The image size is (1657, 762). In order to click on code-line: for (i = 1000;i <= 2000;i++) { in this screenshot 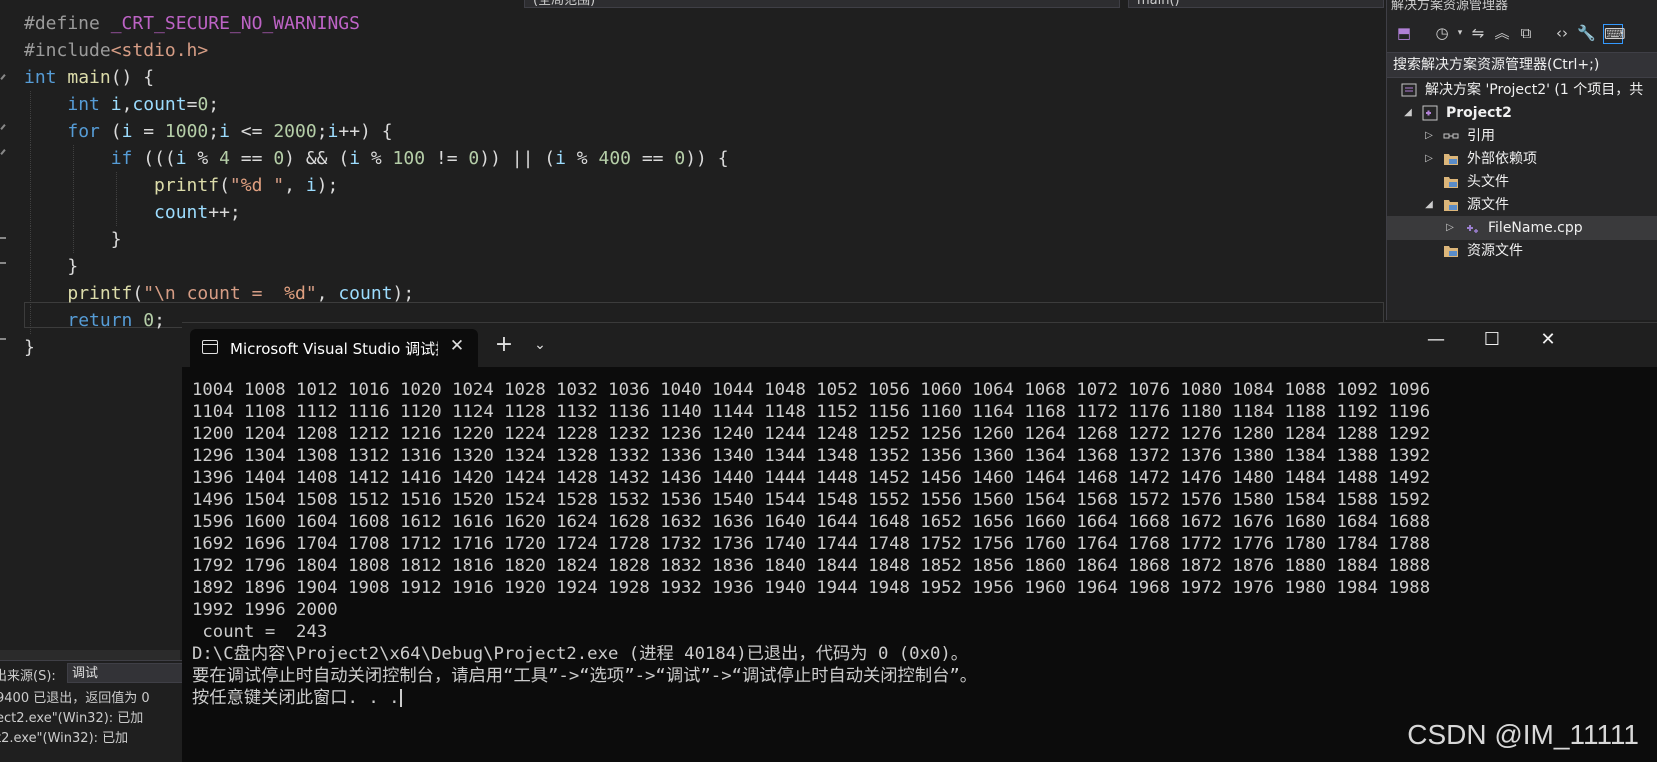, I will do `click(704, 131)`.